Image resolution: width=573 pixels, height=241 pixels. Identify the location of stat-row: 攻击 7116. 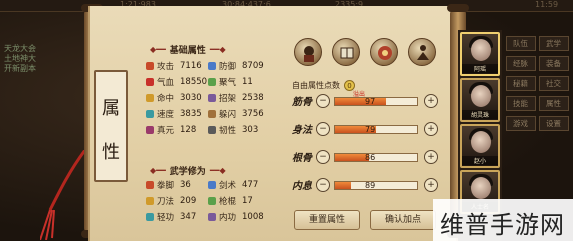
(174, 66).